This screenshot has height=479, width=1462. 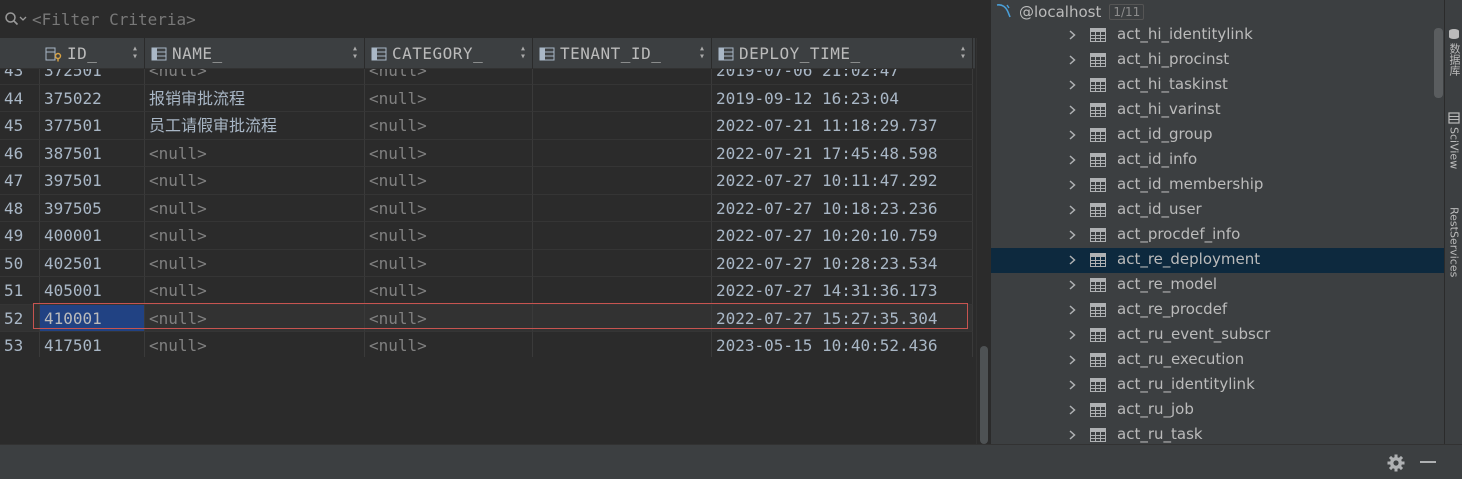 What do you see at coordinates (20, 77) in the screenshot?
I see `row-number: 43` at bounding box center [20, 77].